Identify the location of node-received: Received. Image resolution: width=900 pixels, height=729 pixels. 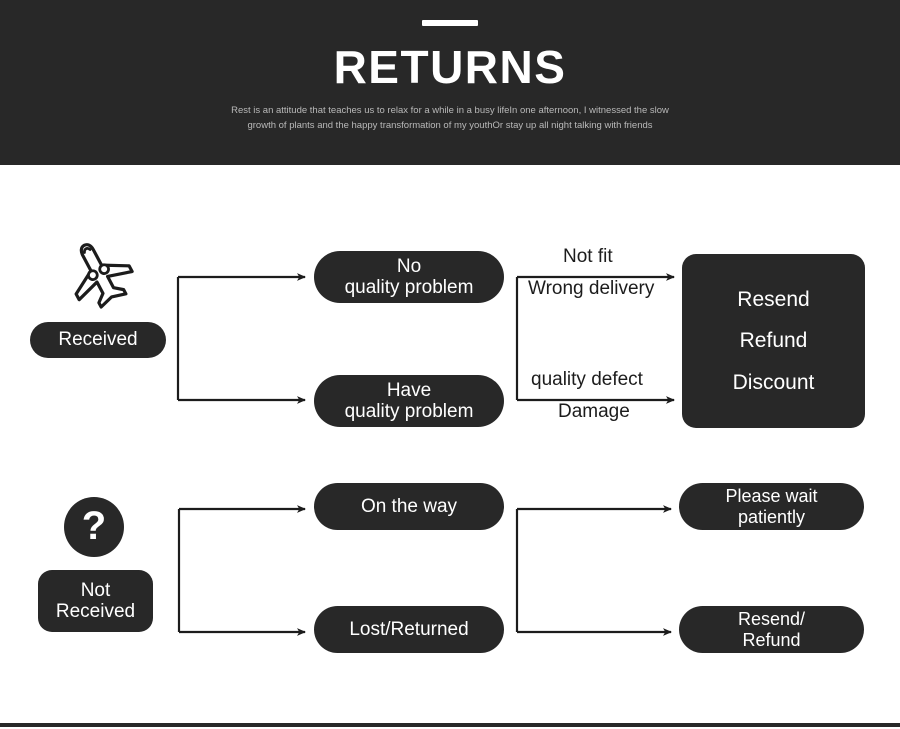
(98, 340).